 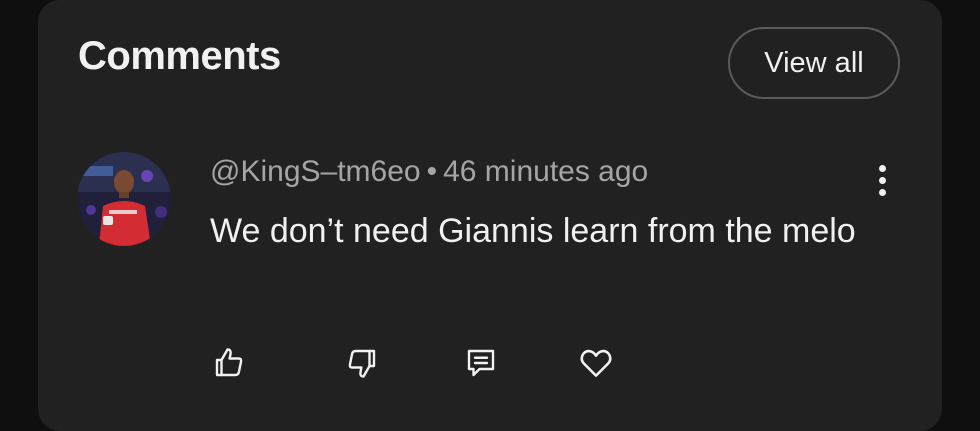 I want to click on comment-author: @KingS–tm6eo, so click(x=315, y=171).